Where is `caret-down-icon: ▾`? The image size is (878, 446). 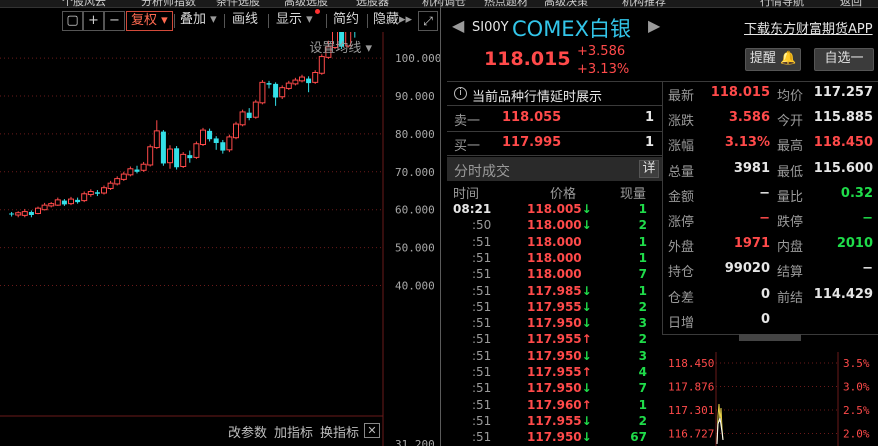 caret-down-icon: ▾ is located at coordinates (309, 19).